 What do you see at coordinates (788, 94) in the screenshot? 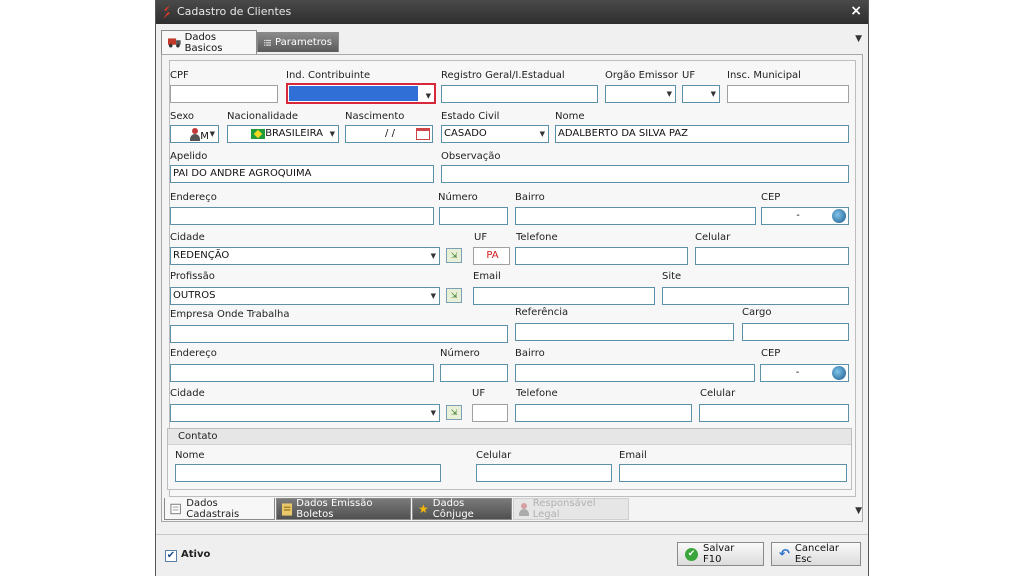
I see `insc-municipal-field` at bounding box center [788, 94].